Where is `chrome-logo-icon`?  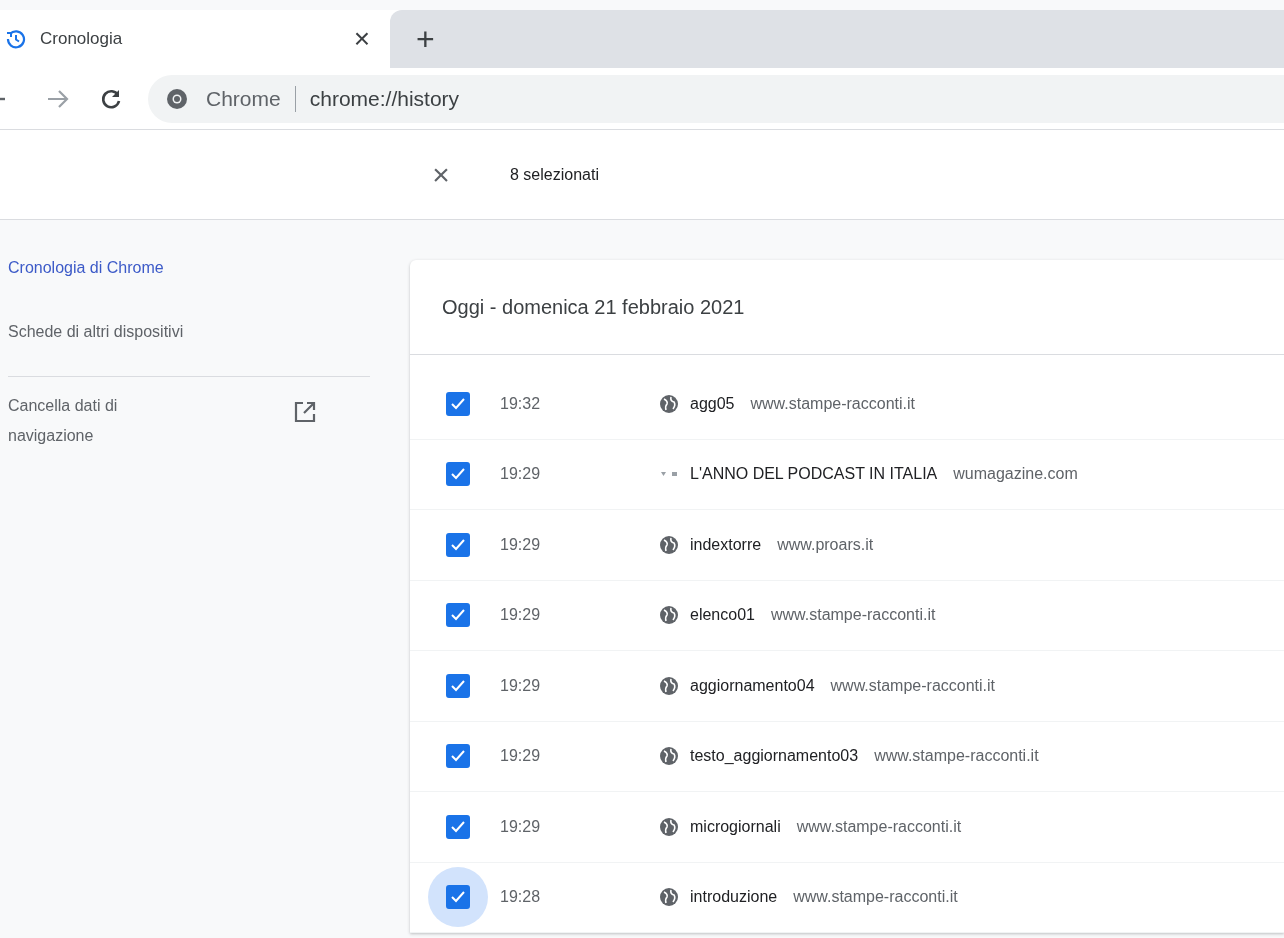 chrome-logo-icon is located at coordinates (177, 98).